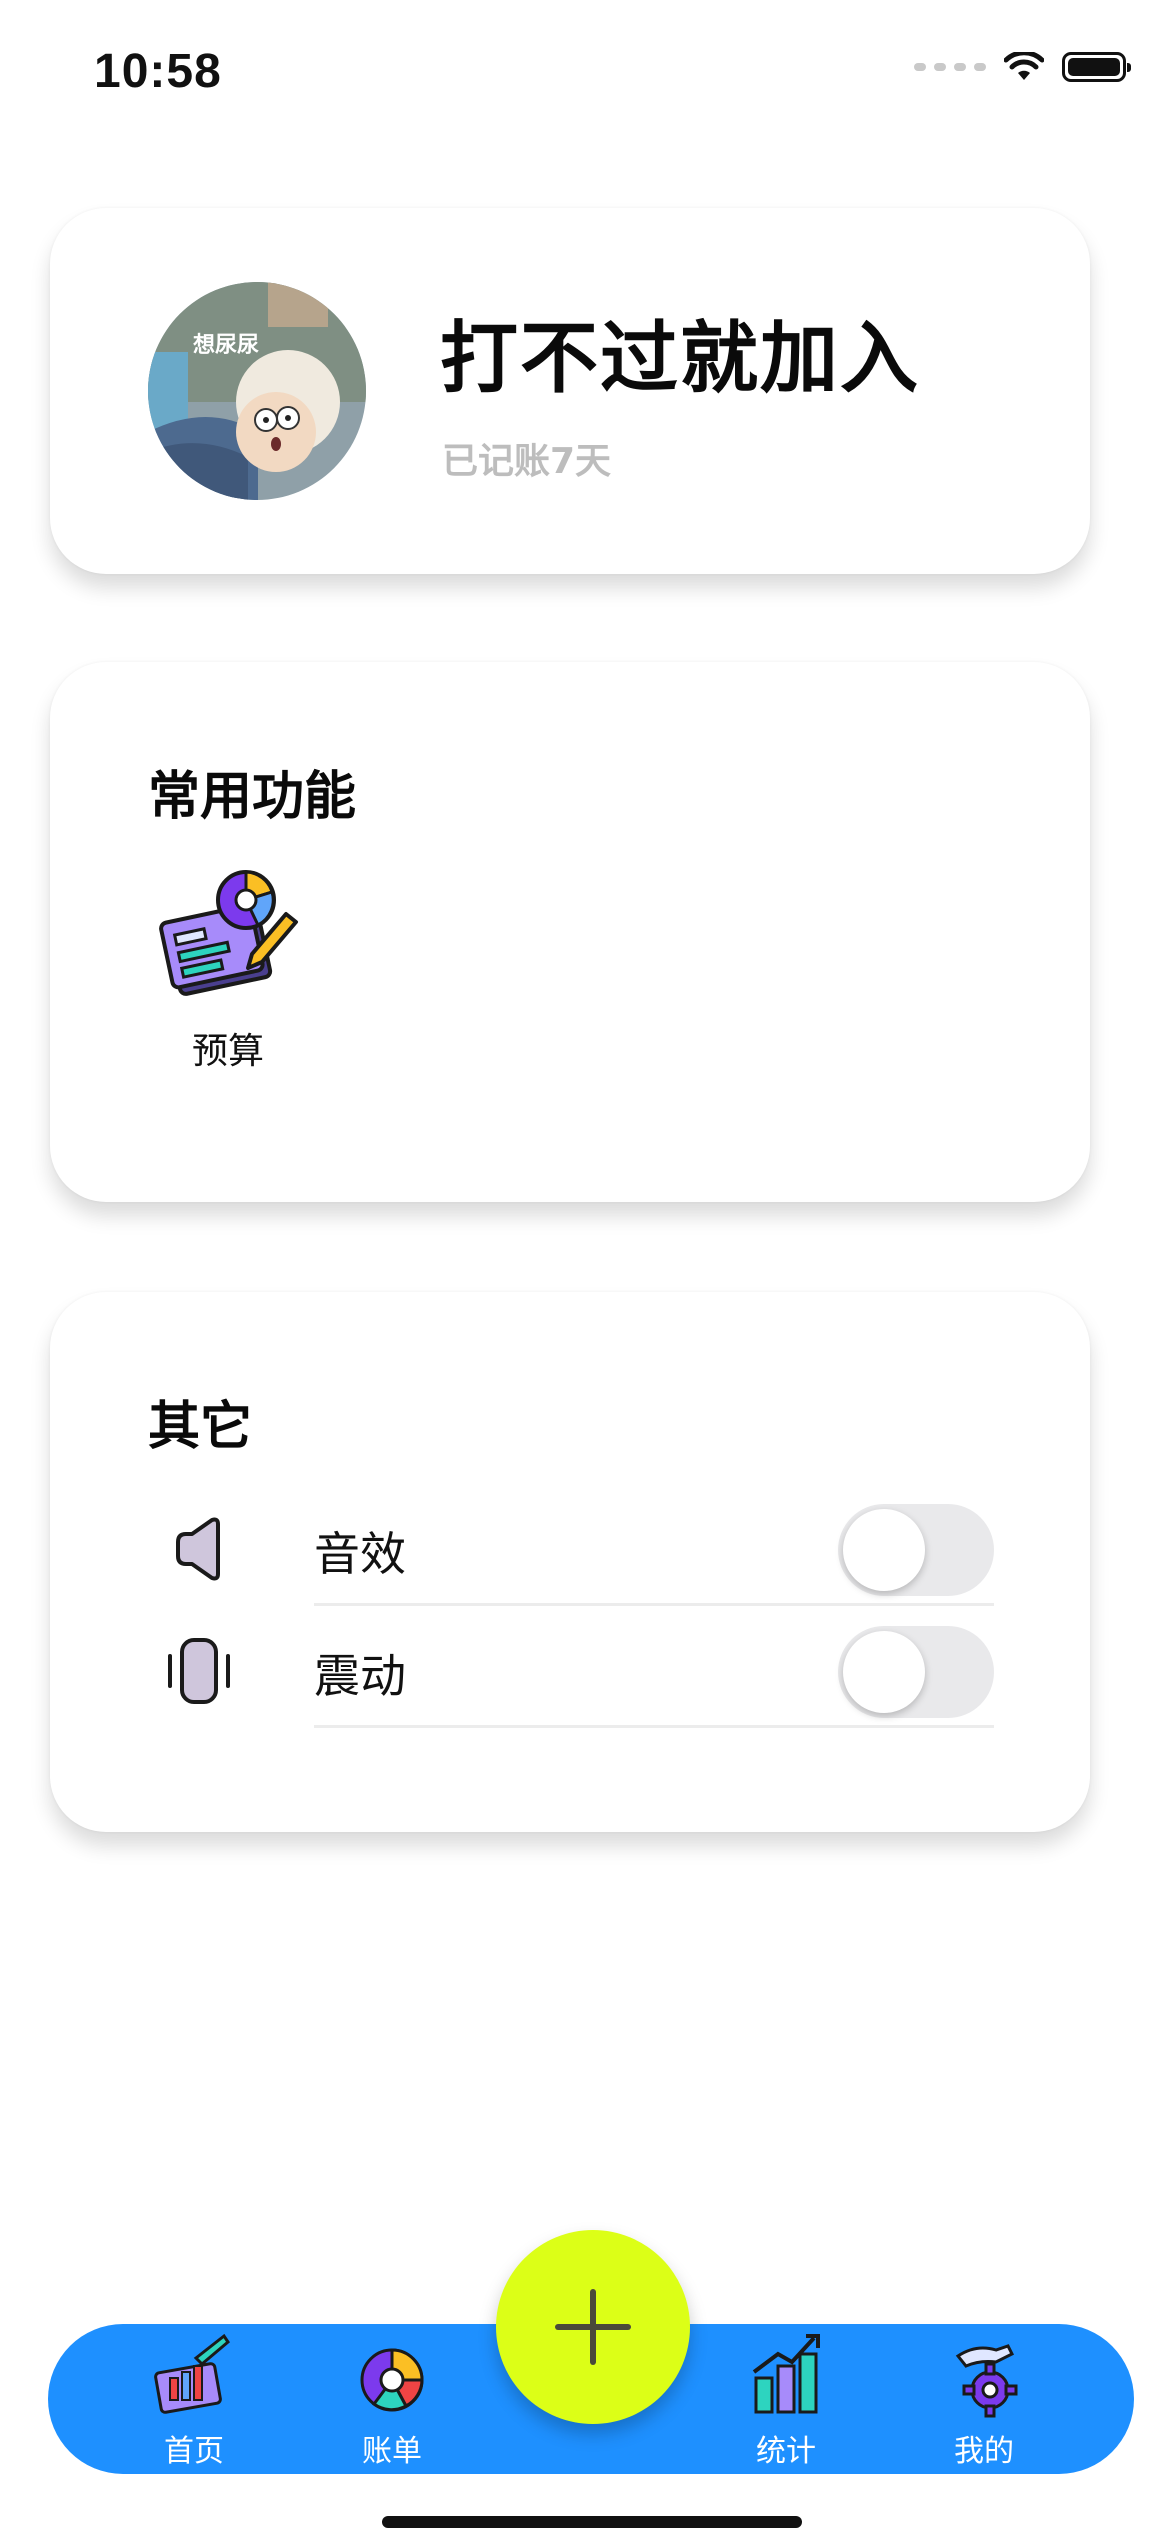 The image size is (1170, 2532). I want to click on sound-toggle, so click(916, 1550).